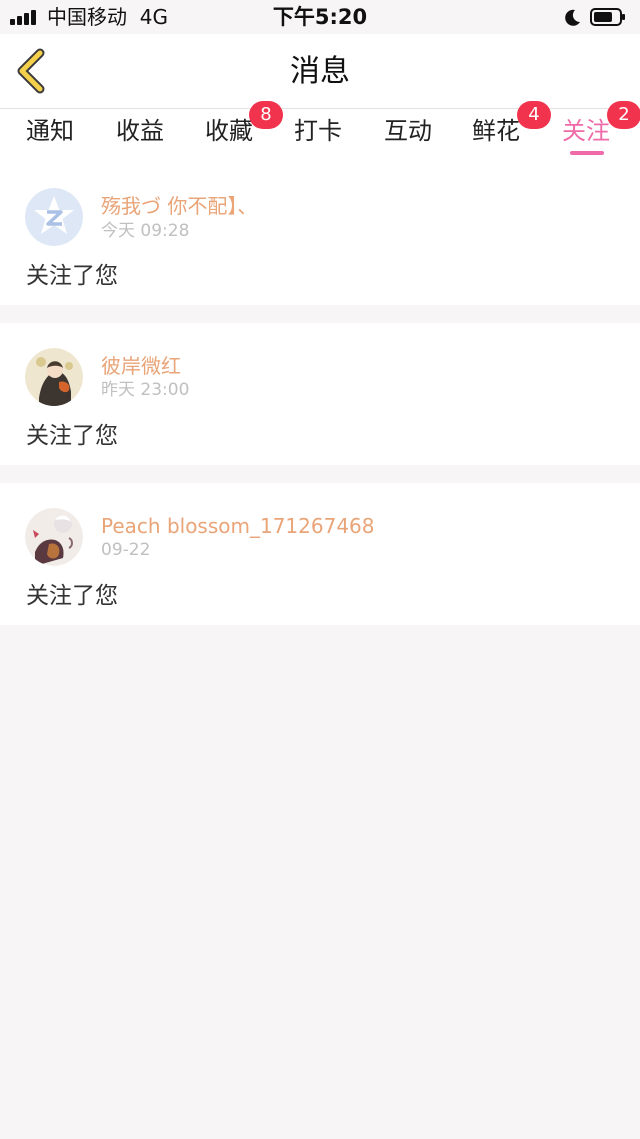 The width and height of the screenshot is (640, 1139). Describe the element at coordinates (229, 131) in the screenshot. I see `tab-label: 收藏` at that location.